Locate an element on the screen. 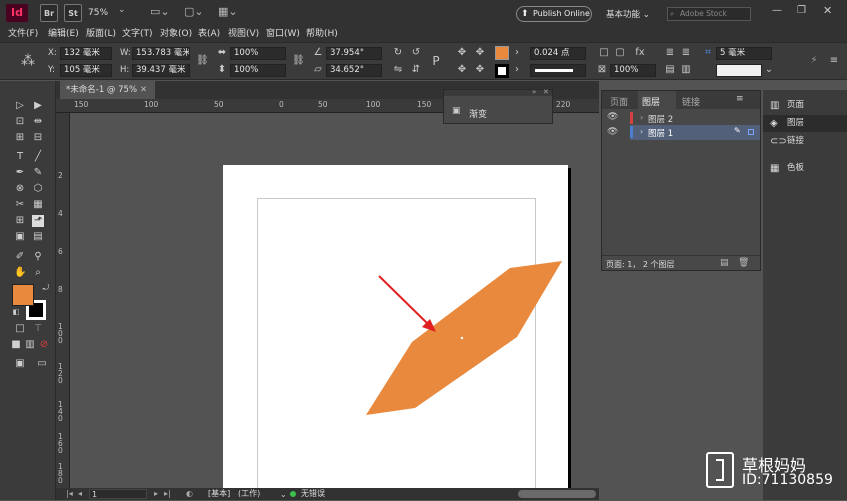 This screenshot has height=501, width=847. width-field: 153.783 毫米 is located at coordinates (161, 53).